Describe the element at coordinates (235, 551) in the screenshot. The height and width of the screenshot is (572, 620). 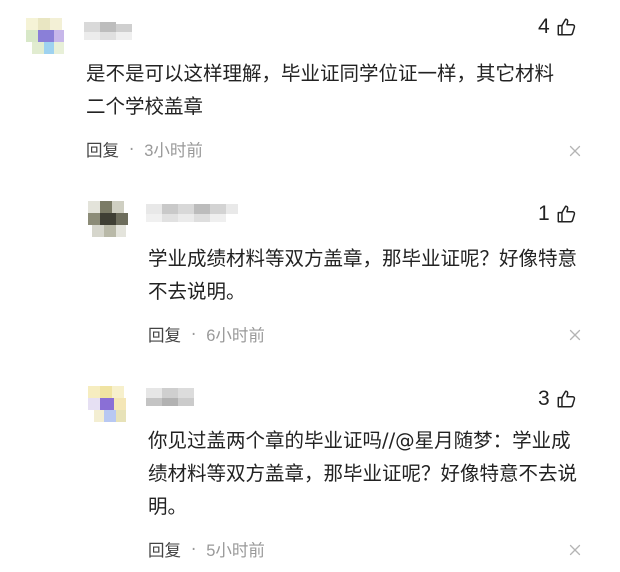
I see `timestamp: 5小时前` at that location.